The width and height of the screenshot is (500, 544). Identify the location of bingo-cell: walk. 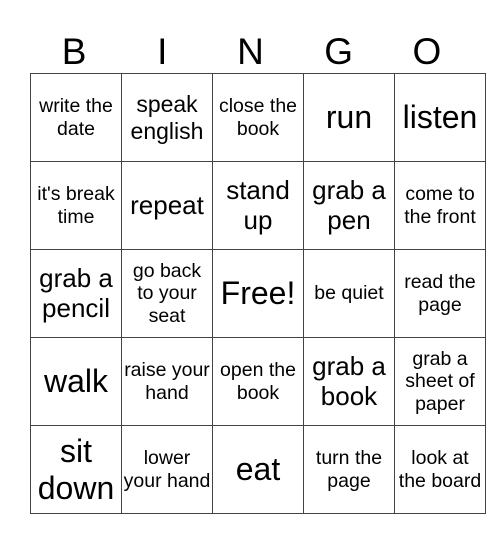
(76, 381).